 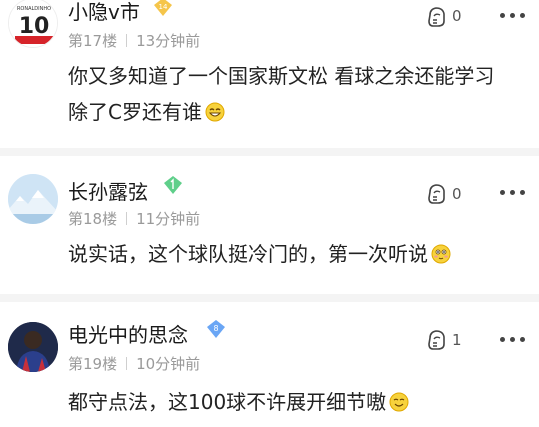 I want to click on level-badge-icon: 8, so click(x=216, y=329).